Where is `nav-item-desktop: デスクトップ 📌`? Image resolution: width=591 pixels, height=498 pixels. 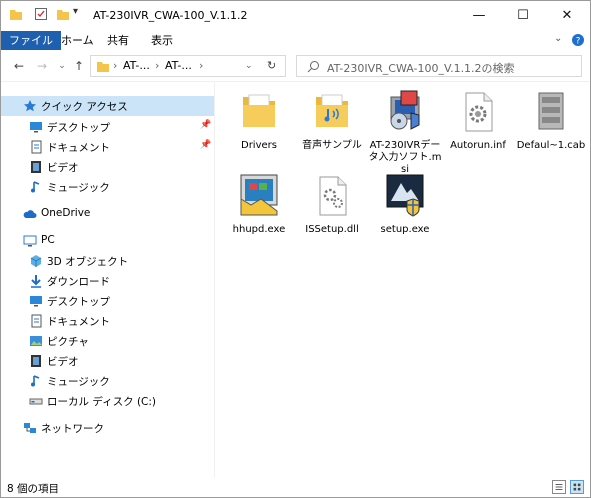 nav-item-desktop: デスクトップ 📌 is located at coordinates (107, 127).